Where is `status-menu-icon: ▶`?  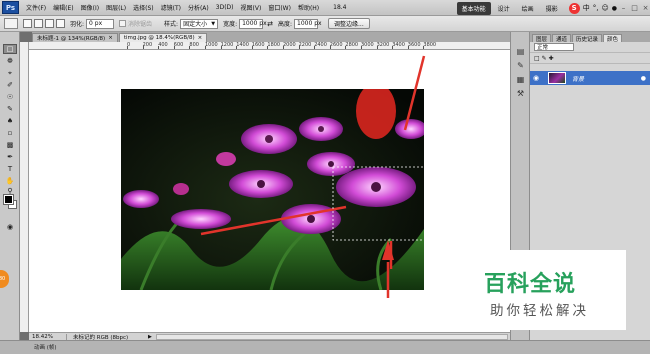
status-menu-icon: ▶ is located at coordinates (150, 337).